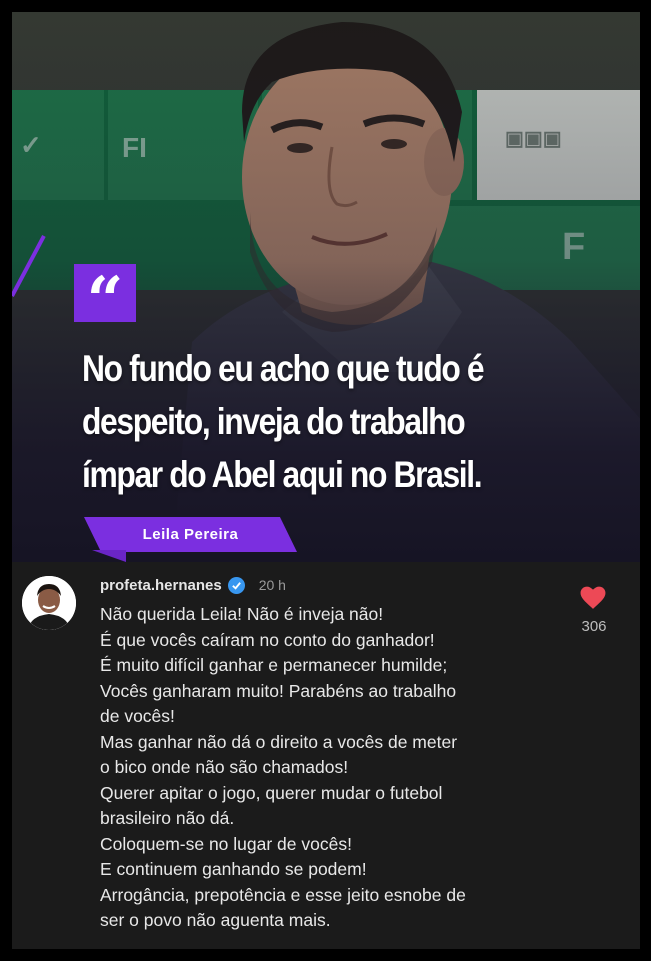  What do you see at coordinates (215, 920) in the screenshot?
I see `comment-line: ser o povo não aguenta mais.` at bounding box center [215, 920].